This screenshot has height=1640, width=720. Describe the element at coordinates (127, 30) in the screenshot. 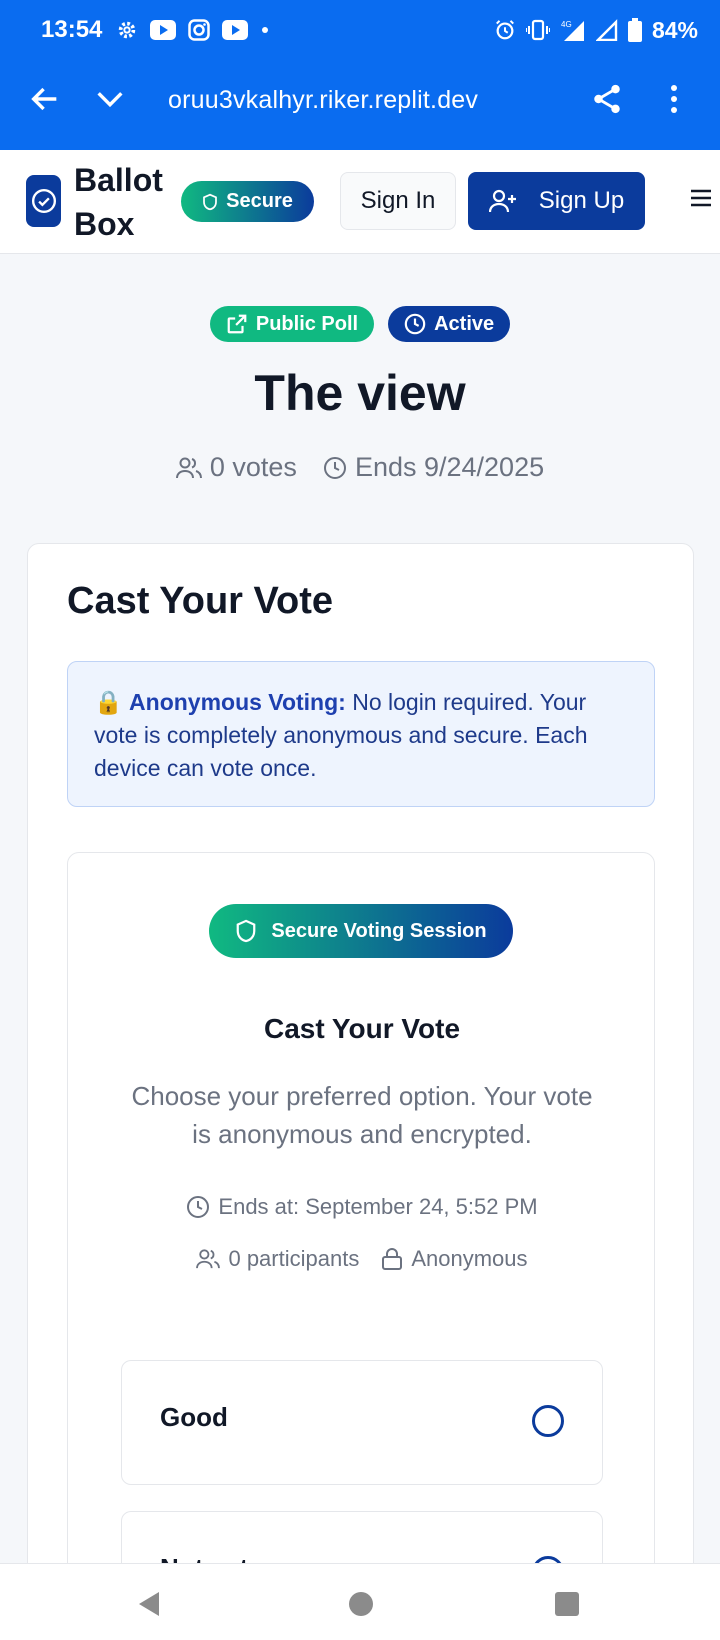

I see `settings-gear-icon` at that location.